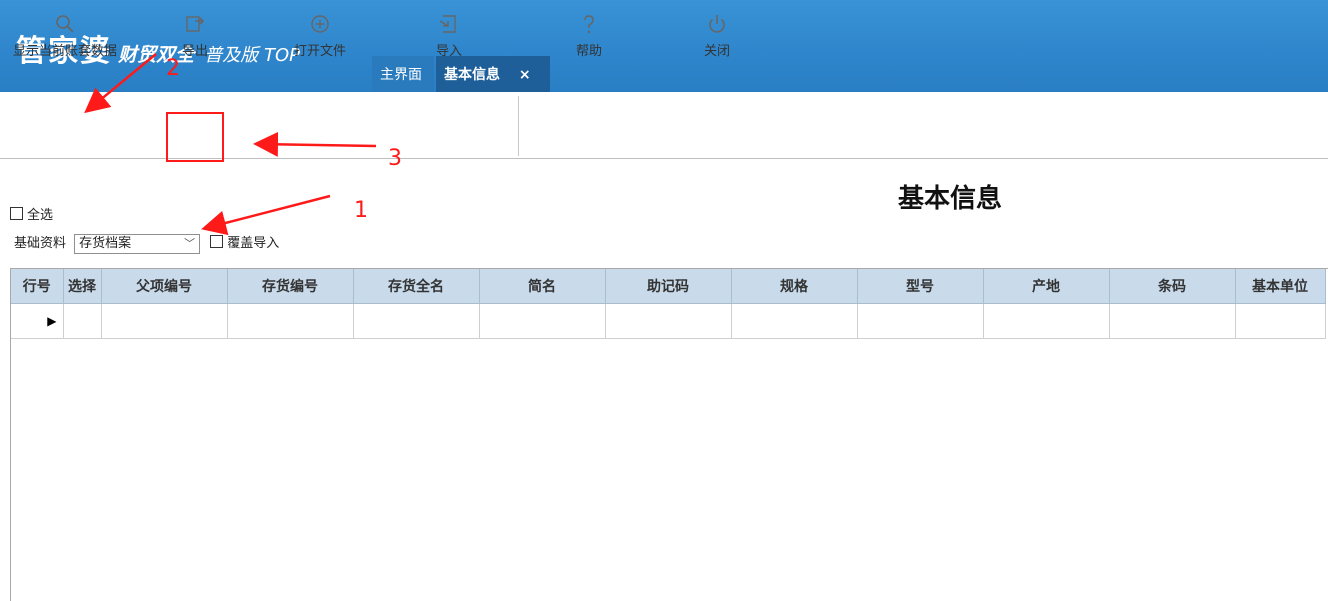 This screenshot has height=601, width=1328. Describe the element at coordinates (395, 158) in the screenshot. I see `annotation-label-3: 3` at that location.